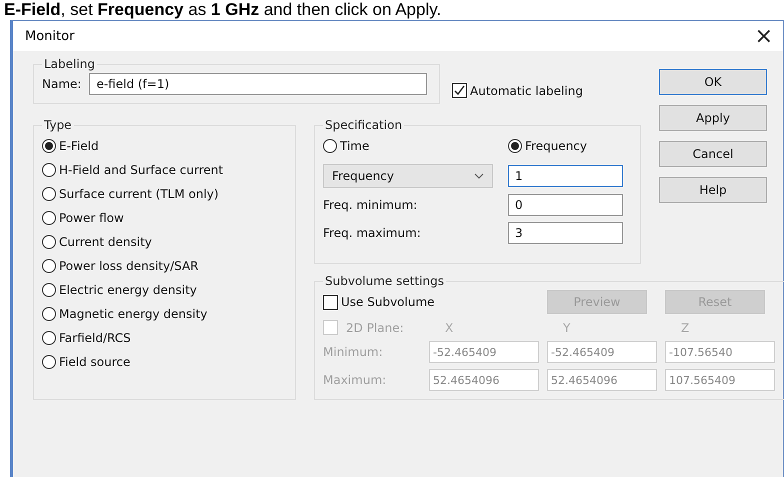 The width and height of the screenshot is (784, 477). What do you see at coordinates (62, 84) in the screenshot?
I see `field-label: Name:` at bounding box center [62, 84].